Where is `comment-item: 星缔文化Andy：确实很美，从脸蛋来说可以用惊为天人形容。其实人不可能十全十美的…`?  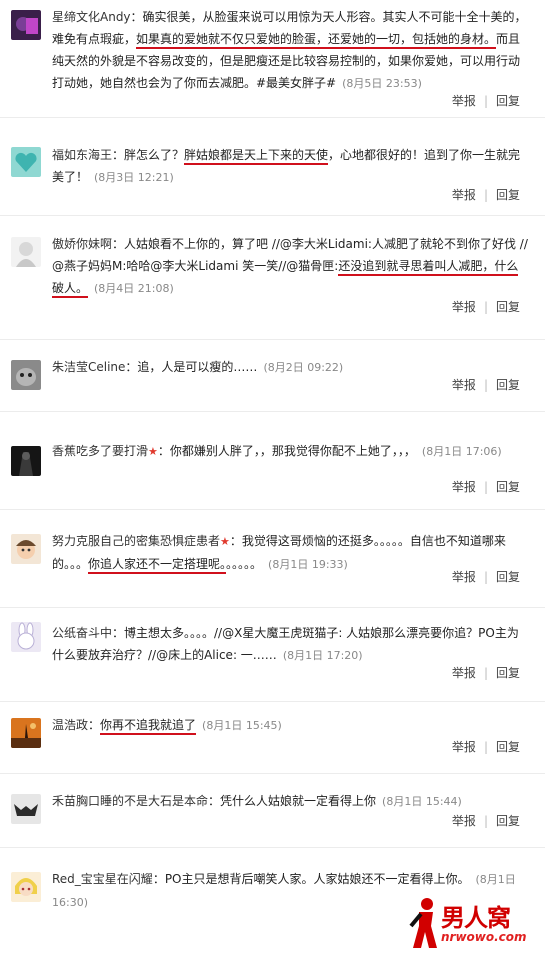
comment-item: 星缔文化Andy：确实很美，从脸蛋来说可以用惊为天人形容。其实人不可能十全十美的… is located at coordinates (272, 59).